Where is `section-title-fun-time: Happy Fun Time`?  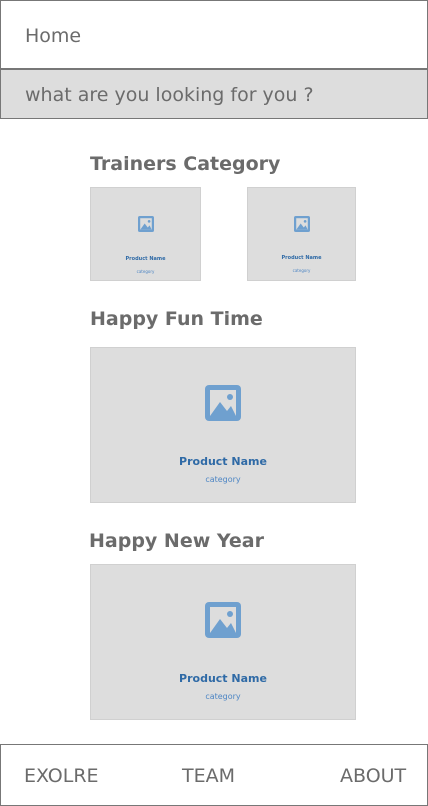
section-title-fun-time: Happy Fun Time is located at coordinates (176, 319).